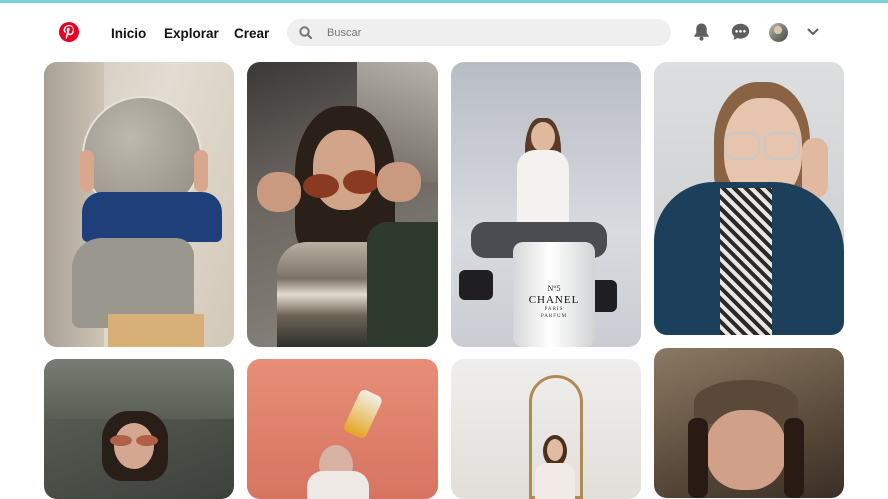 The width and height of the screenshot is (888, 499). I want to click on pin-image-boot, so click(476, 285).